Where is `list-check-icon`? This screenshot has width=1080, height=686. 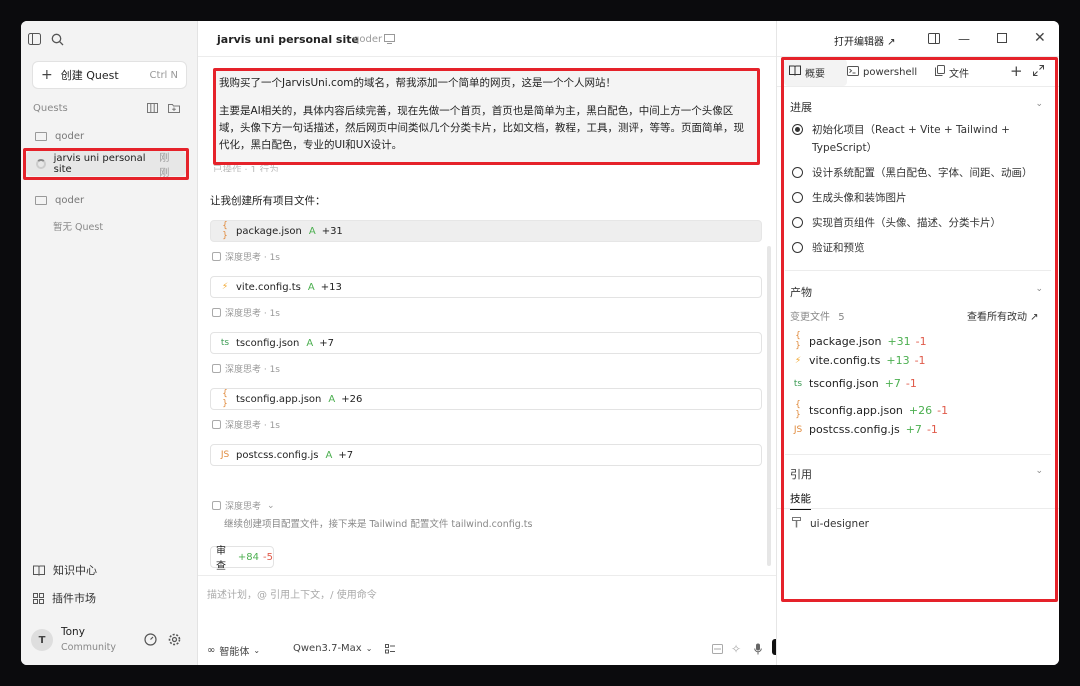
list-check-icon is located at coordinates (390, 649).